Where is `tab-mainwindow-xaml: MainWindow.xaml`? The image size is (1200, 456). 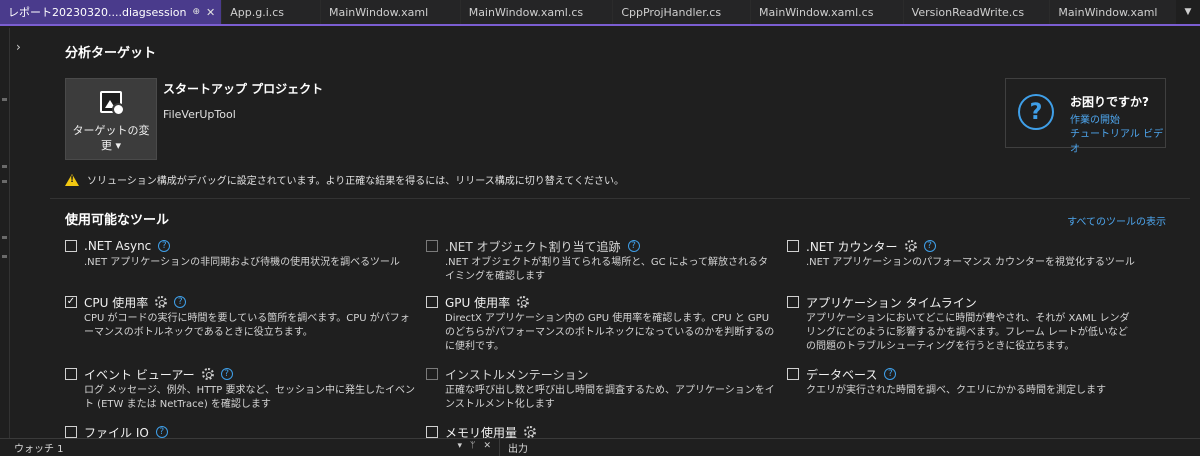
tab-mainwindow-xaml: MainWindow.xaml is located at coordinates (391, 12).